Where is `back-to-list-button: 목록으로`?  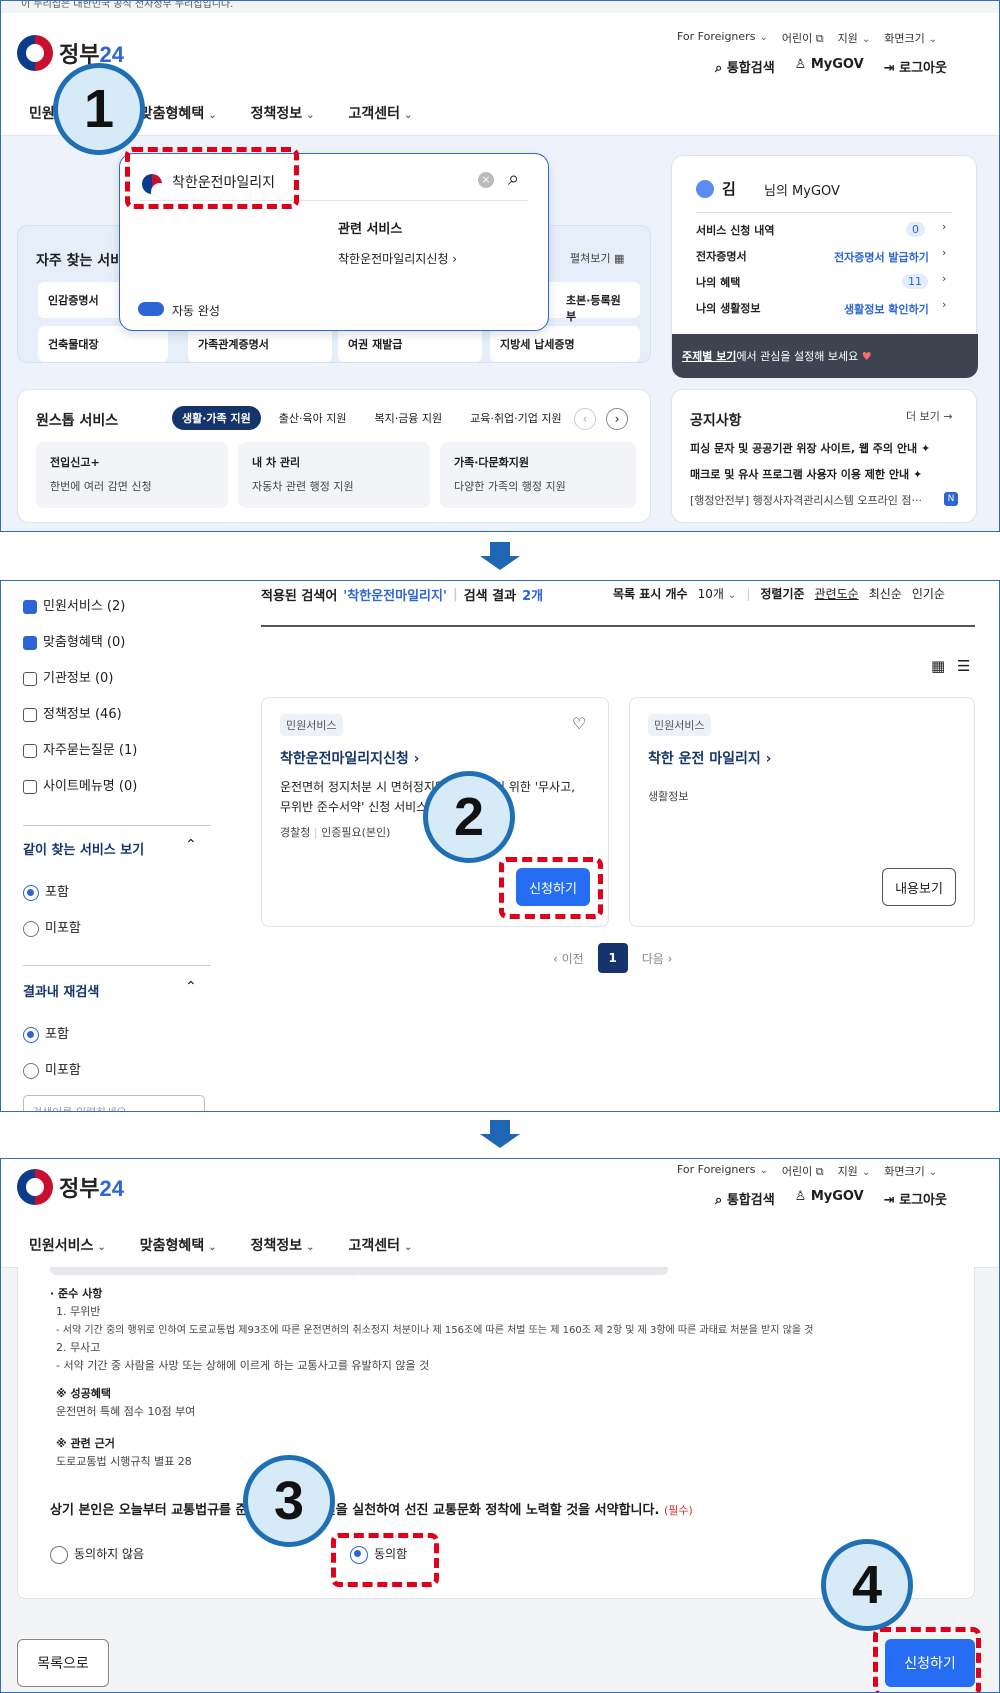 back-to-list-button: 목록으로 is located at coordinates (63, 1663).